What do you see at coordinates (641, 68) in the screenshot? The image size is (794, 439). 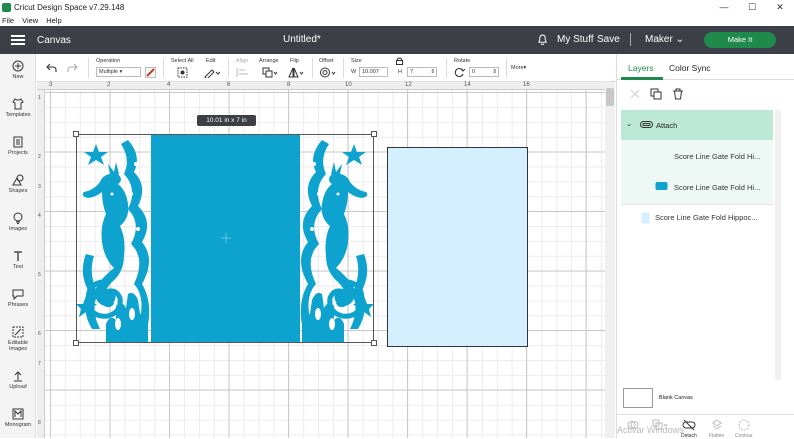 I see `tab-layers: Layers` at bounding box center [641, 68].